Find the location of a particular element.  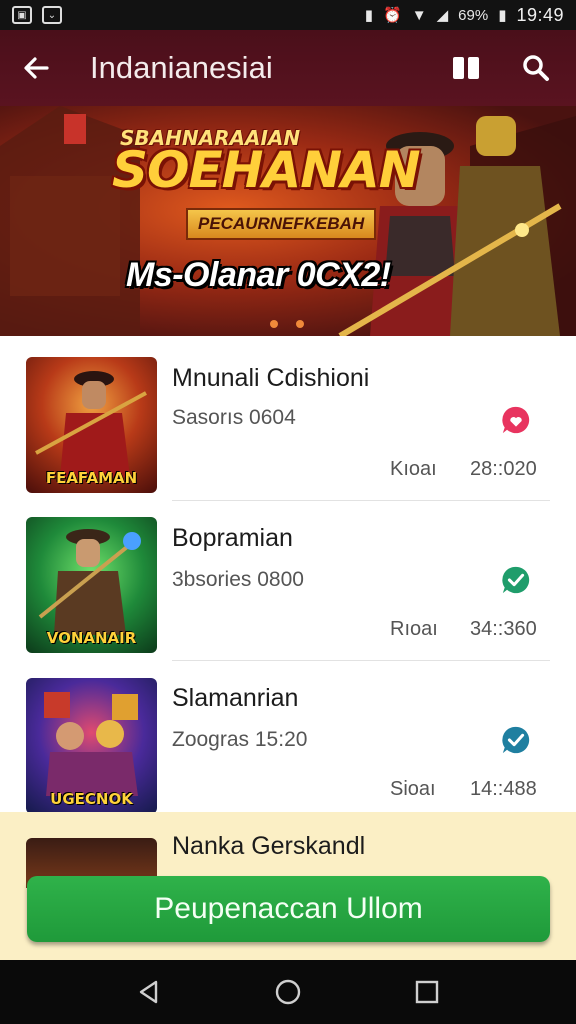

item-subtitle: Sasorıs 0604 is located at coordinates (234, 417).